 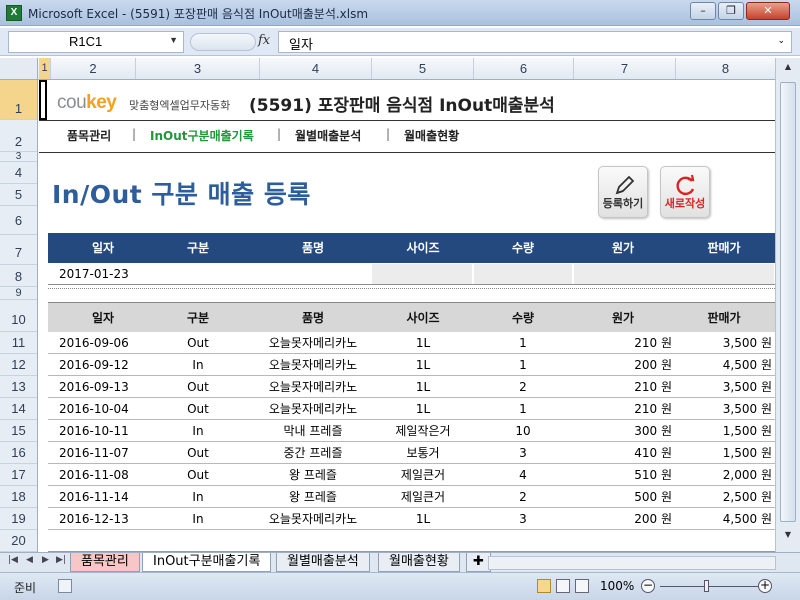 I want to click on insert-function-icon: fx, so click(x=264, y=40).